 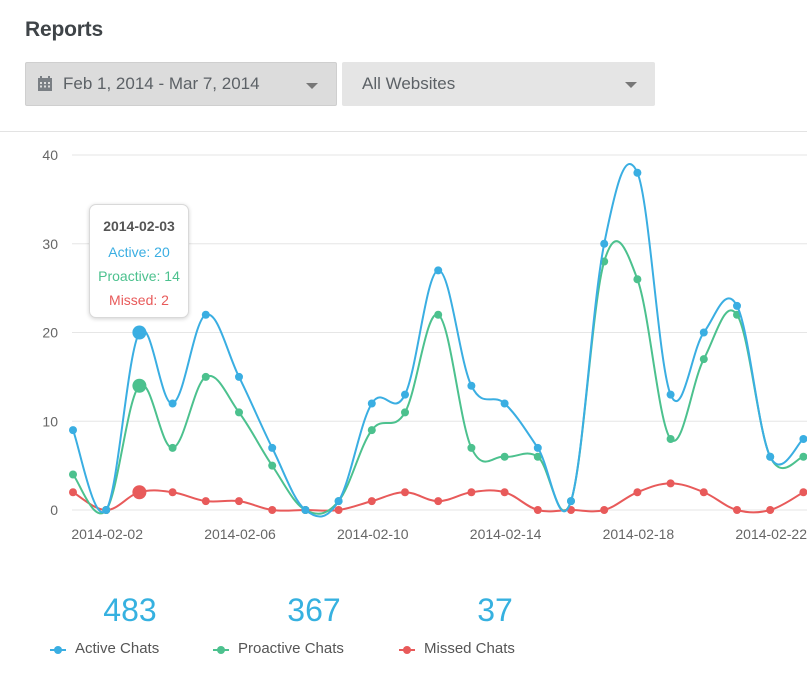 I want to click on legend-marker-proactive, so click(x=221, y=649).